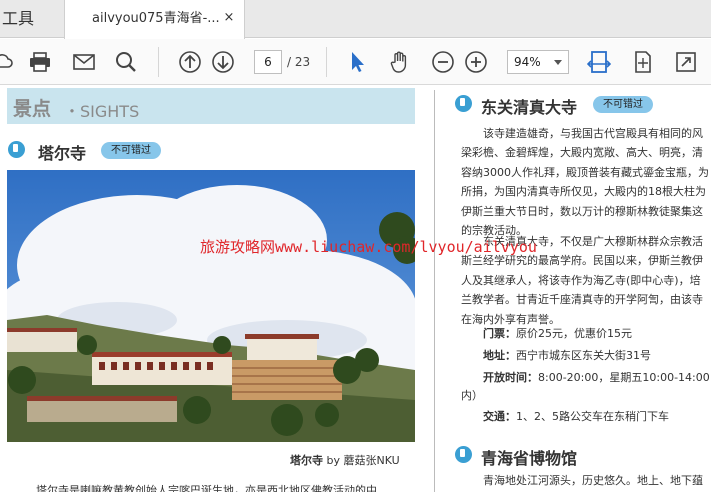 This screenshot has height=492, width=711. What do you see at coordinates (624, 377) in the screenshot?
I see `info-value: 8:00-20:00，星期五10:00-14:00` at bounding box center [624, 377].